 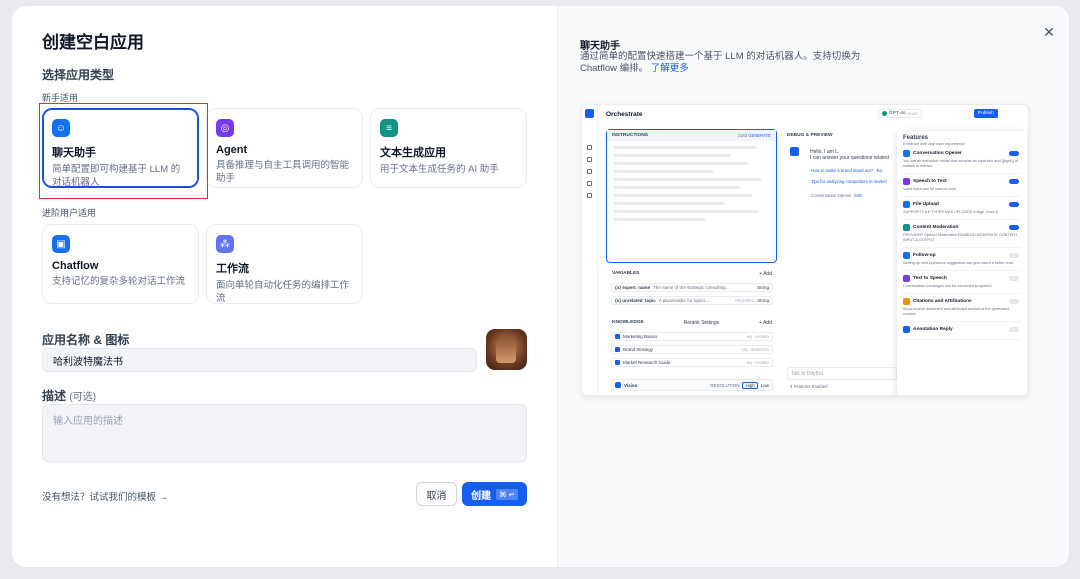 I want to click on app-type-card-text-generator: ≡ 文本生成应用 用于文本生成任务的 AI 助手, so click(x=448, y=148).